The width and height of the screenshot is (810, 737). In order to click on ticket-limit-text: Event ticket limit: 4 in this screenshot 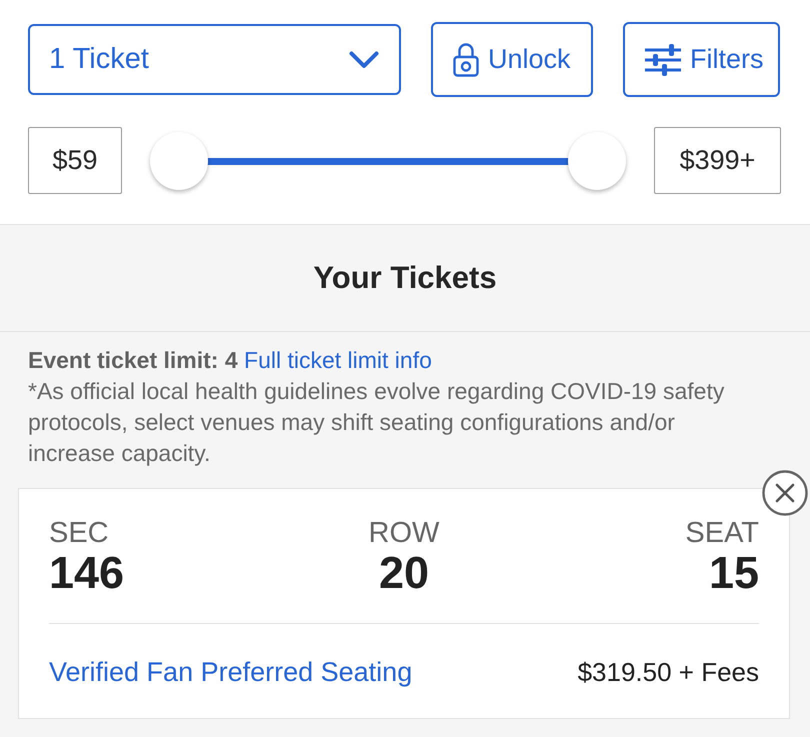, I will do `click(133, 360)`.